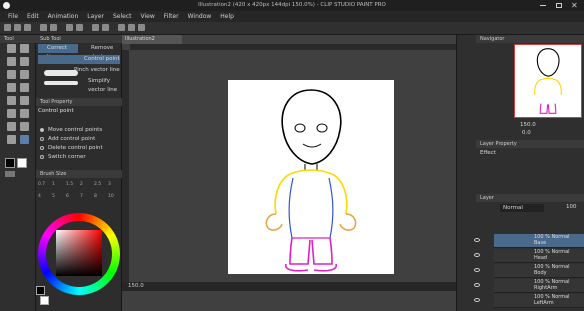 Image resolution: width=584 pixels, height=311 pixels. What do you see at coordinates (95, 16) in the screenshot?
I see `menu-layer: Layer` at bounding box center [95, 16].